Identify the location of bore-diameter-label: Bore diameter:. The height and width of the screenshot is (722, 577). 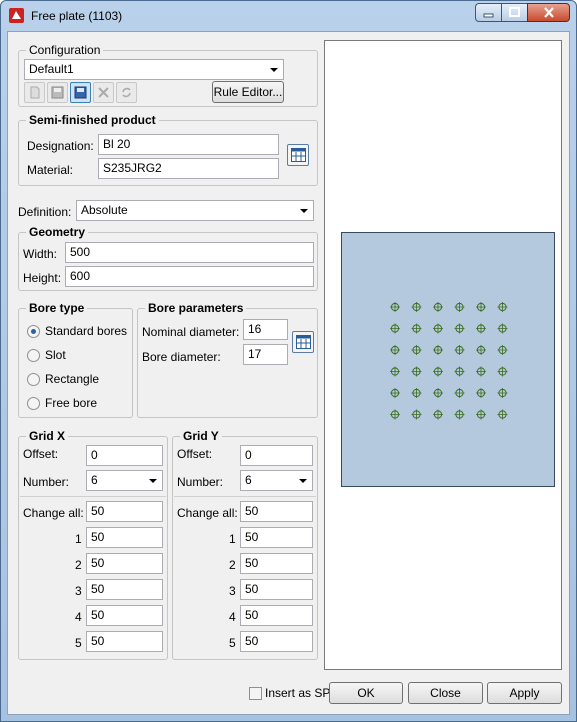
(181, 357).